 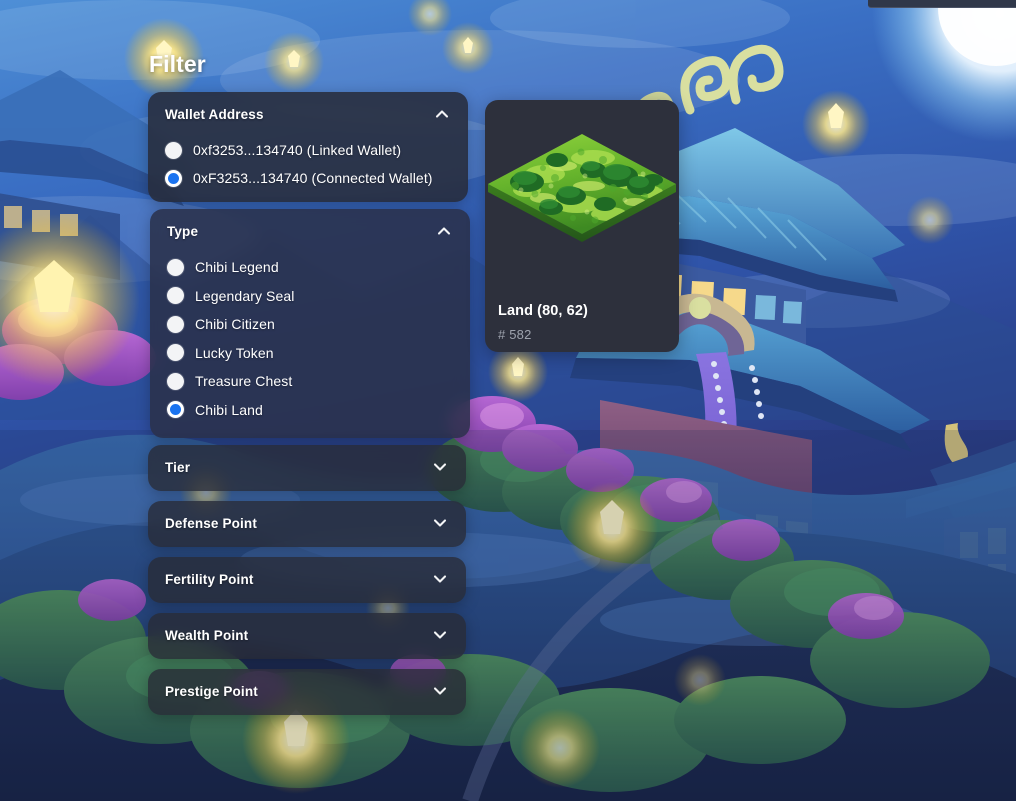 I want to click on radio-option-label: Lucky Token, so click(x=234, y=352).